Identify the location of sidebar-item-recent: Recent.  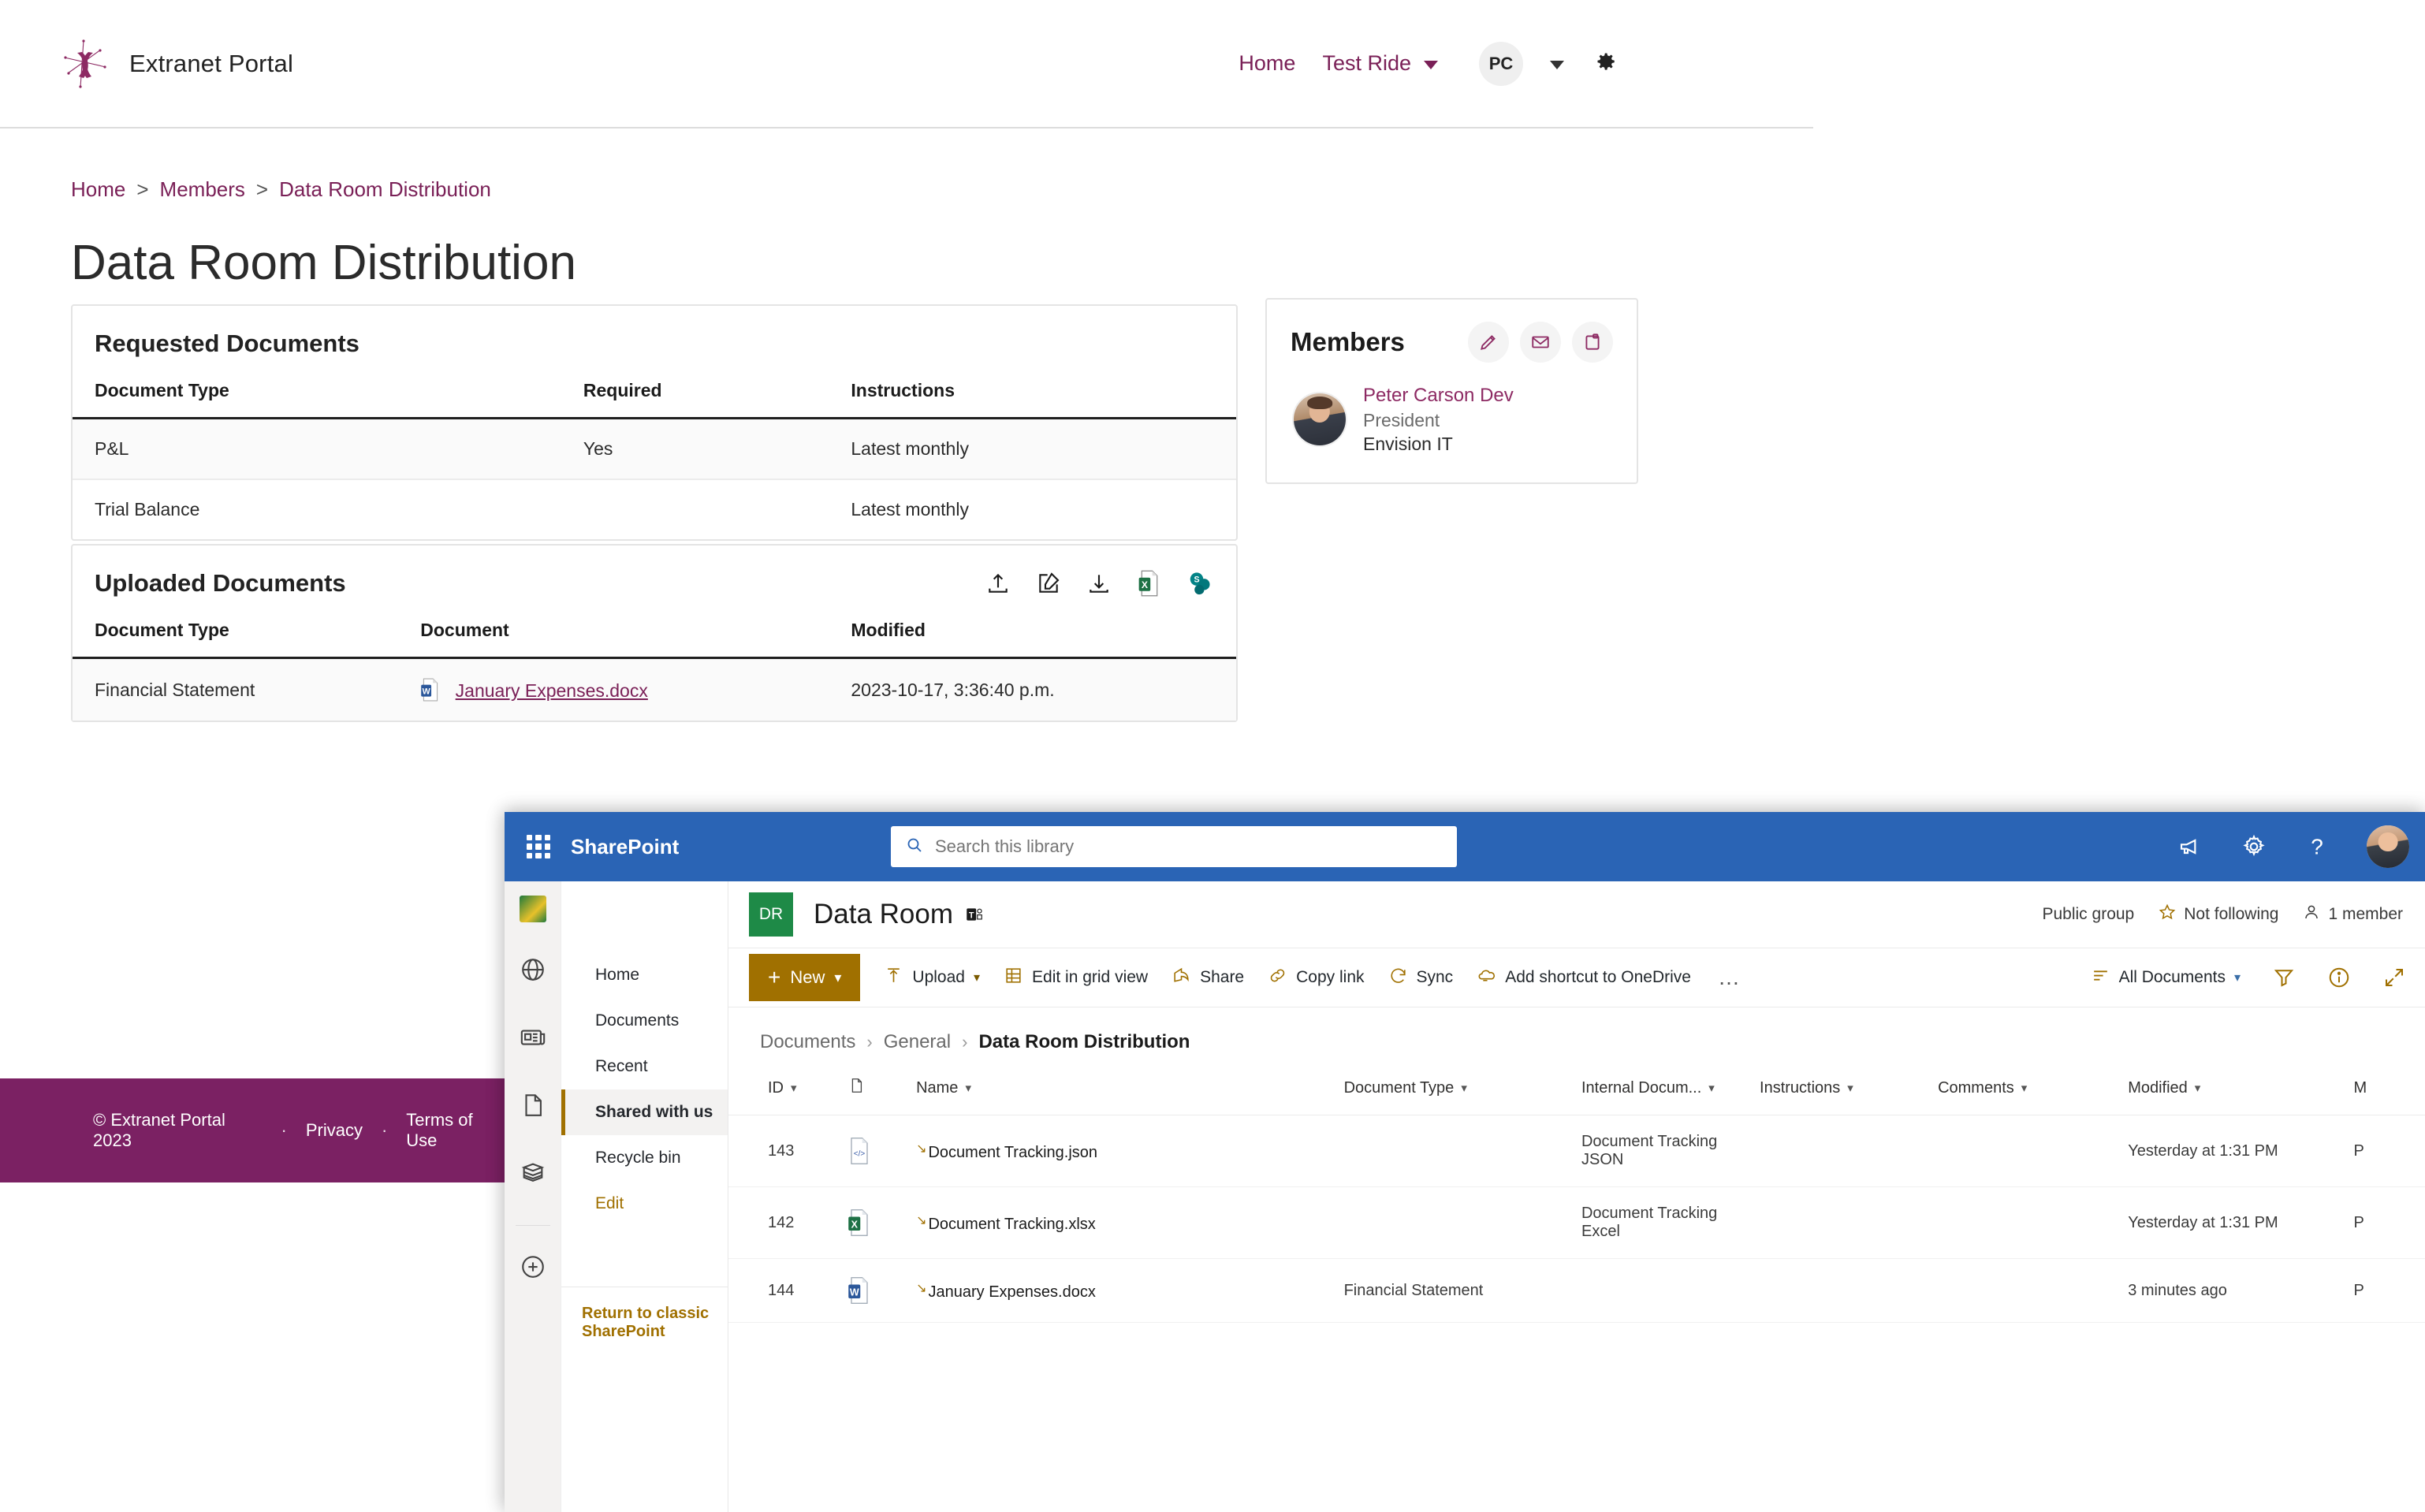
(644, 1066).